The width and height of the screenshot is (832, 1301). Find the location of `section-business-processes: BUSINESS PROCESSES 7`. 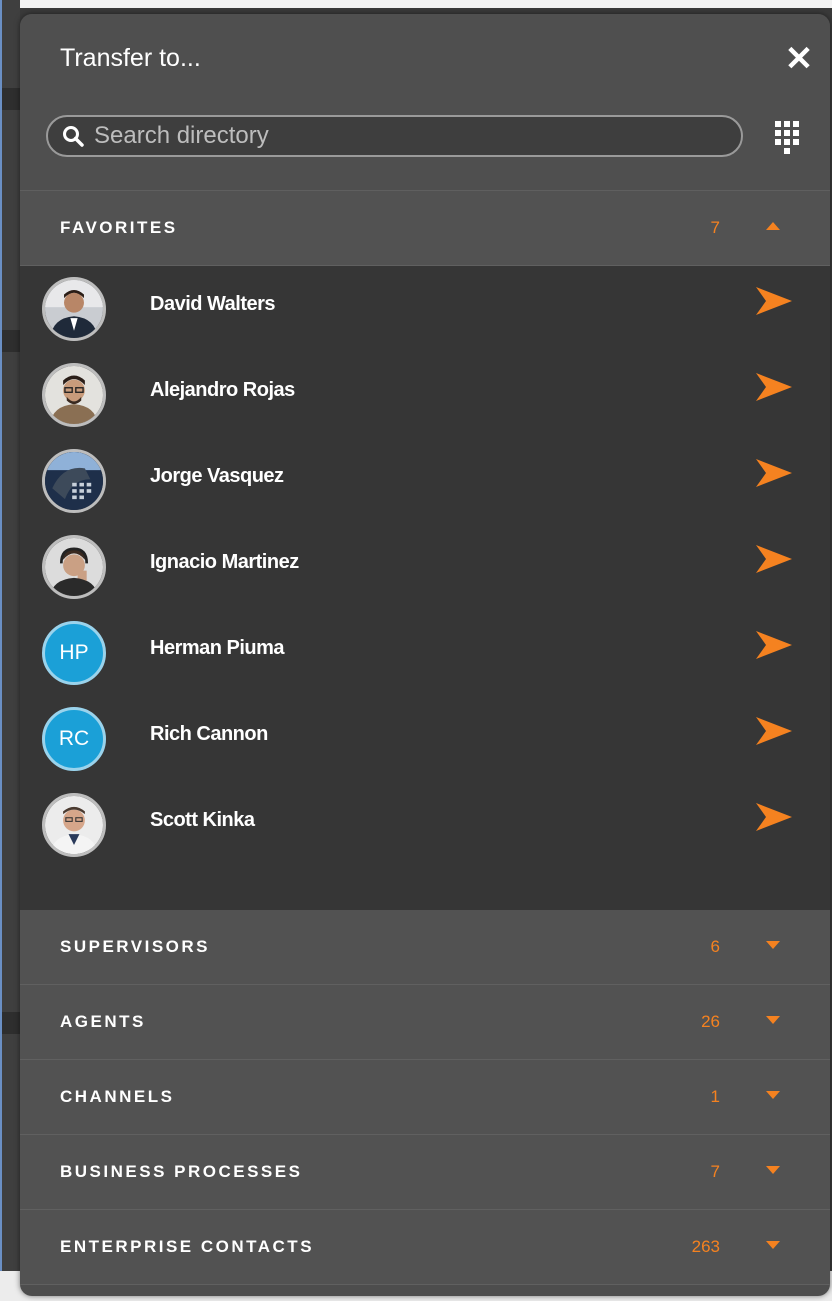

section-business-processes: BUSINESS PROCESSES 7 is located at coordinates (425, 1172).